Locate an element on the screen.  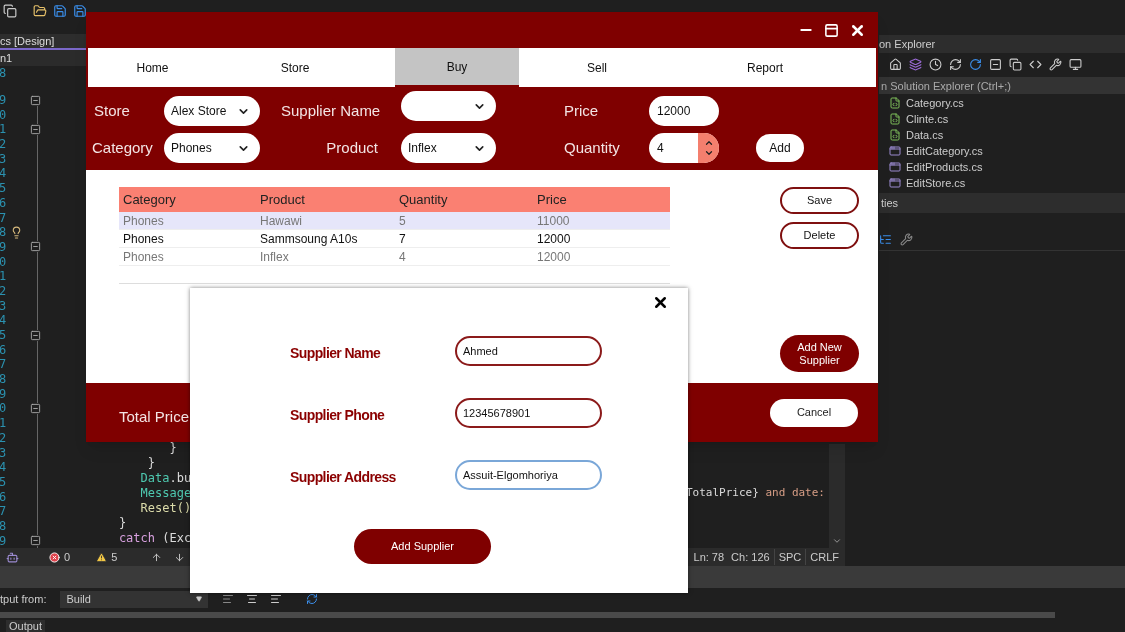
lightbulb-icon is located at coordinates (16, 232).